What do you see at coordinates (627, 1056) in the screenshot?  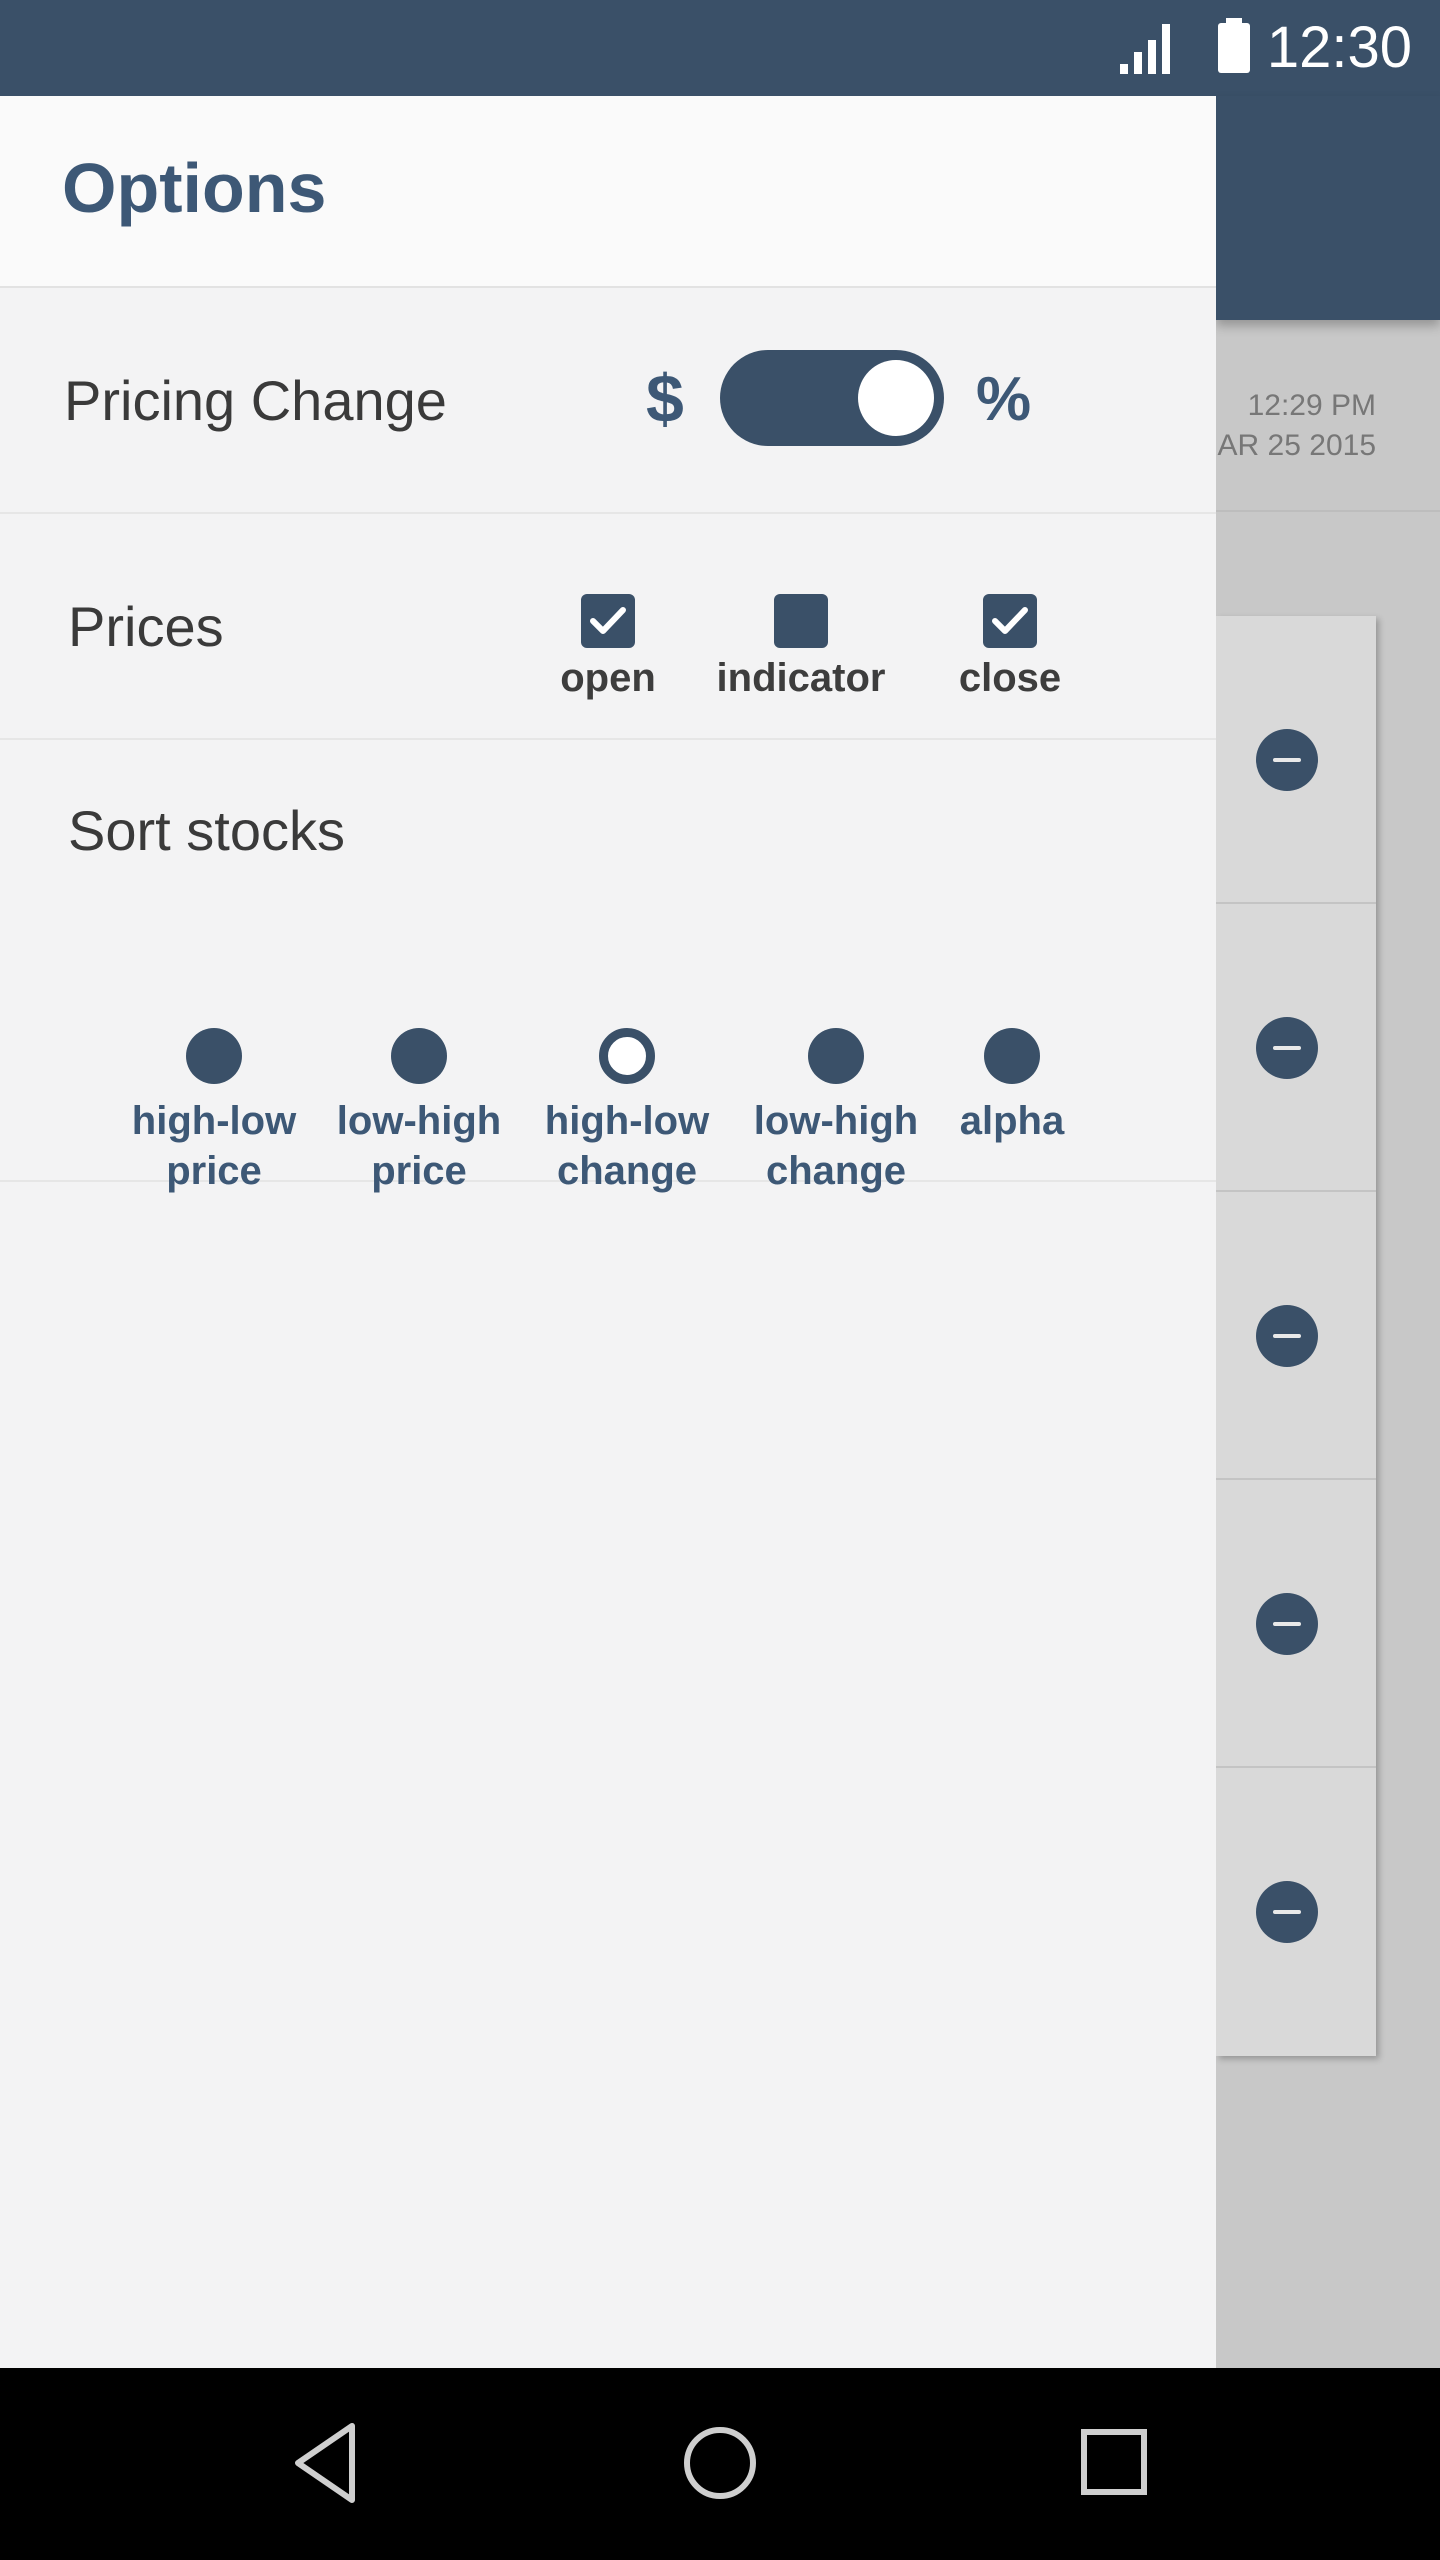 I see `radio-button-selected` at bounding box center [627, 1056].